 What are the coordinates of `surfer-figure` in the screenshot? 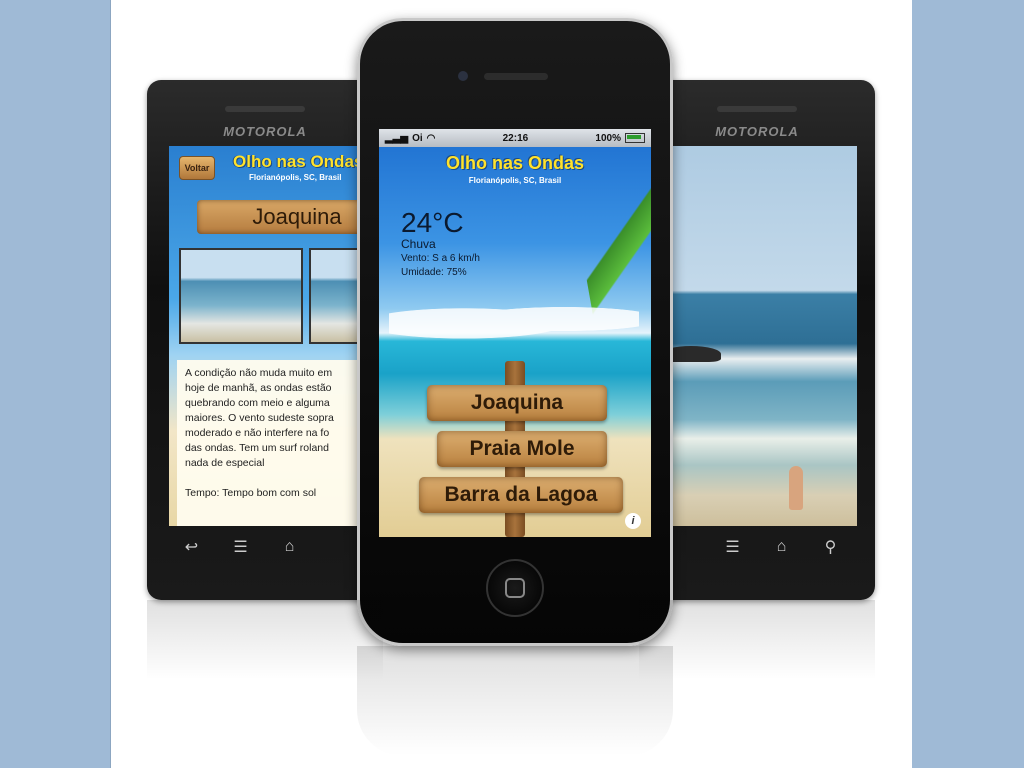 It's located at (796, 488).